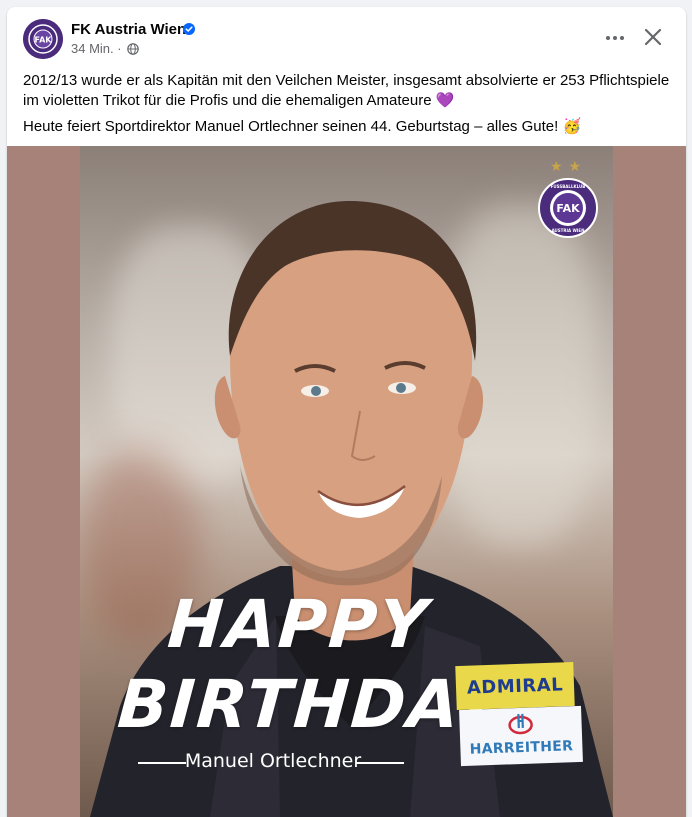 The height and width of the screenshot is (817, 692). Describe the element at coordinates (568, 186) in the screenshot. I see `crest-text-top: FUSSBALLKLUB` at that location.